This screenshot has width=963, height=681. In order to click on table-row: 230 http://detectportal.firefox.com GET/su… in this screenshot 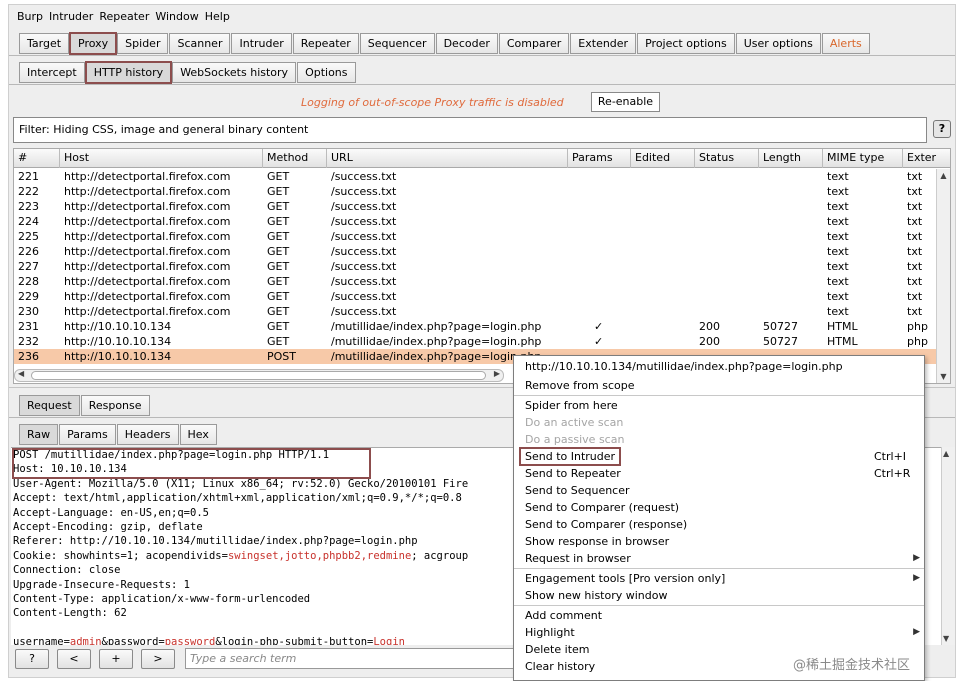, I will do `click(475, 311)`.